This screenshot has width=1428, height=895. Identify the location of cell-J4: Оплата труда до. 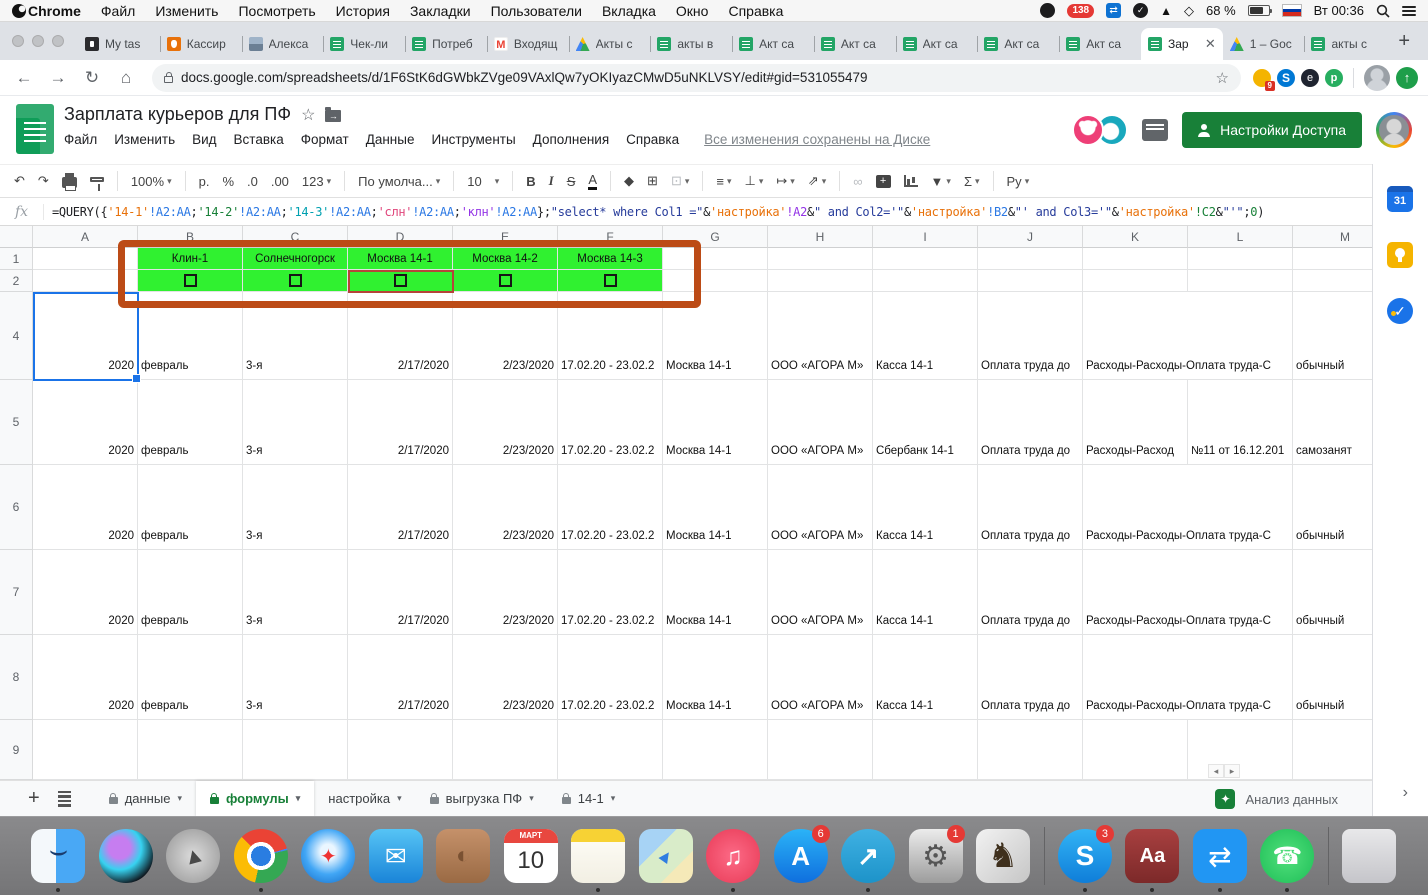
(1030, 336).